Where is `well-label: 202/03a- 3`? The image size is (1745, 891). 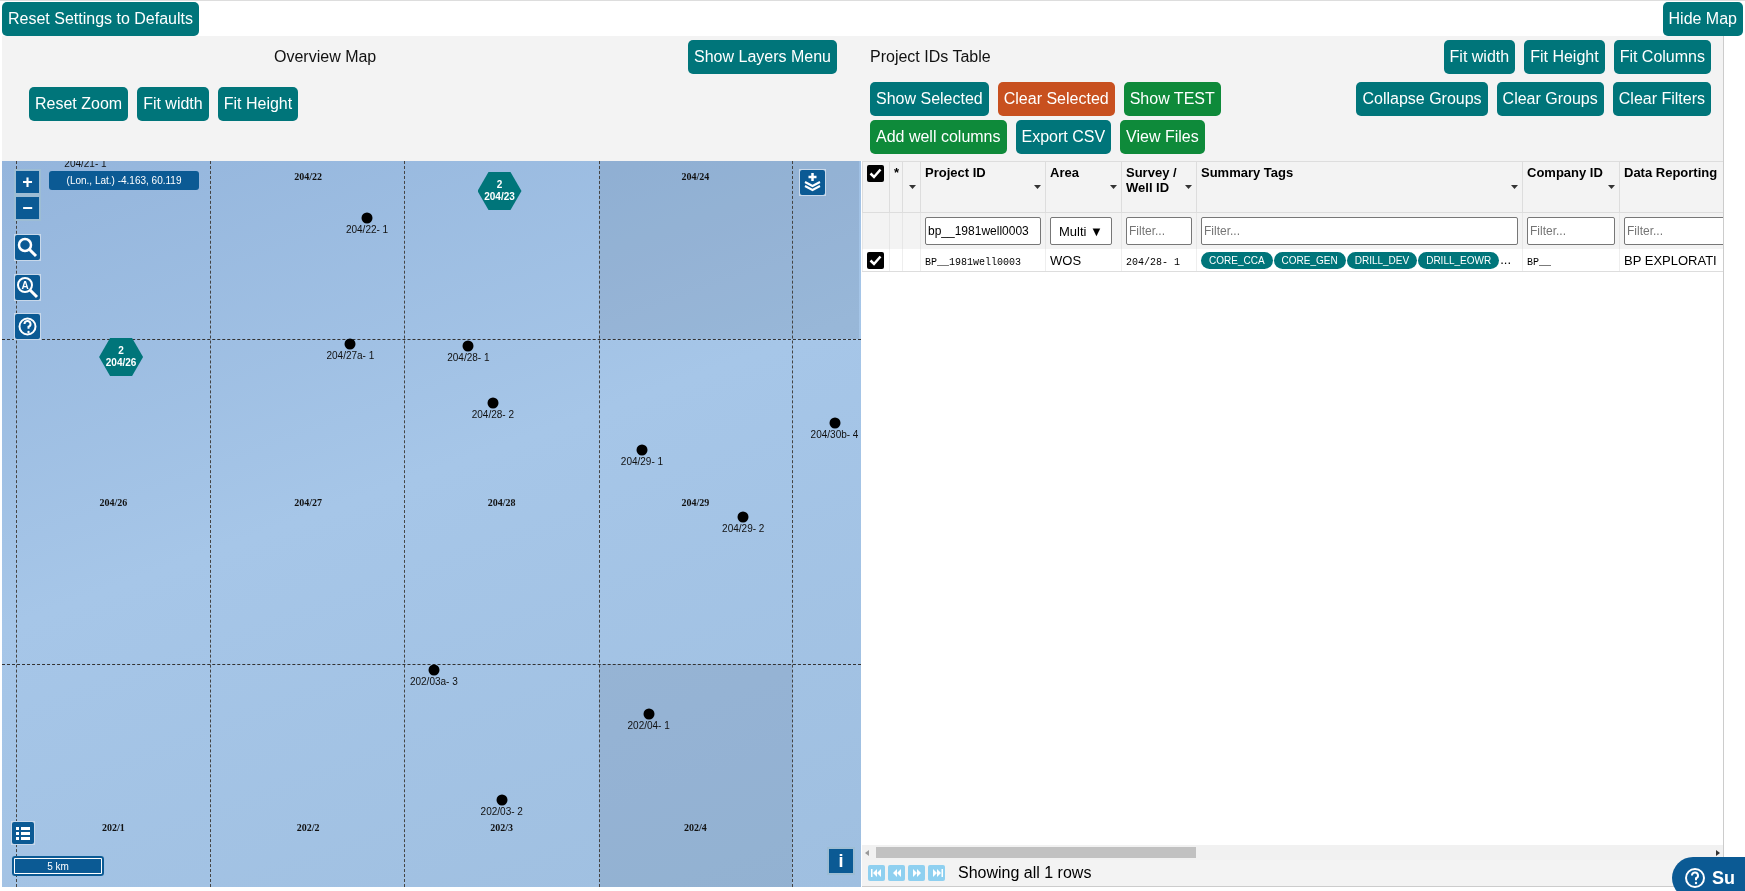
well-label: 202/03a- 3 is located at coordinates (433, 681).